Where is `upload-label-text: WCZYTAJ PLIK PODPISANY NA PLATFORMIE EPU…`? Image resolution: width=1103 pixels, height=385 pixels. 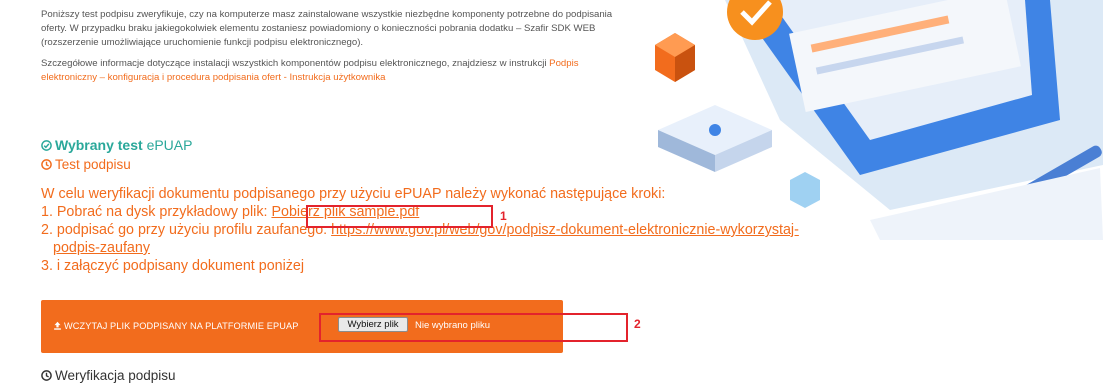 upload-label-text: WCZYTAJ PLIK PODPISANY NA PLATFORMIE EPU… is located at coordinates (181, 326).